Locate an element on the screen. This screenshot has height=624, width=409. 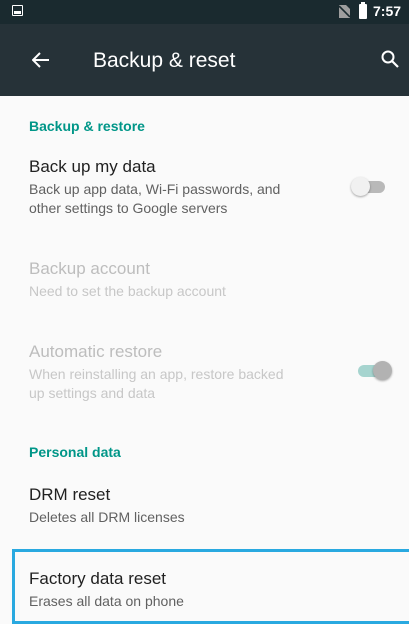
search-button is located at coordinates (390, 59).